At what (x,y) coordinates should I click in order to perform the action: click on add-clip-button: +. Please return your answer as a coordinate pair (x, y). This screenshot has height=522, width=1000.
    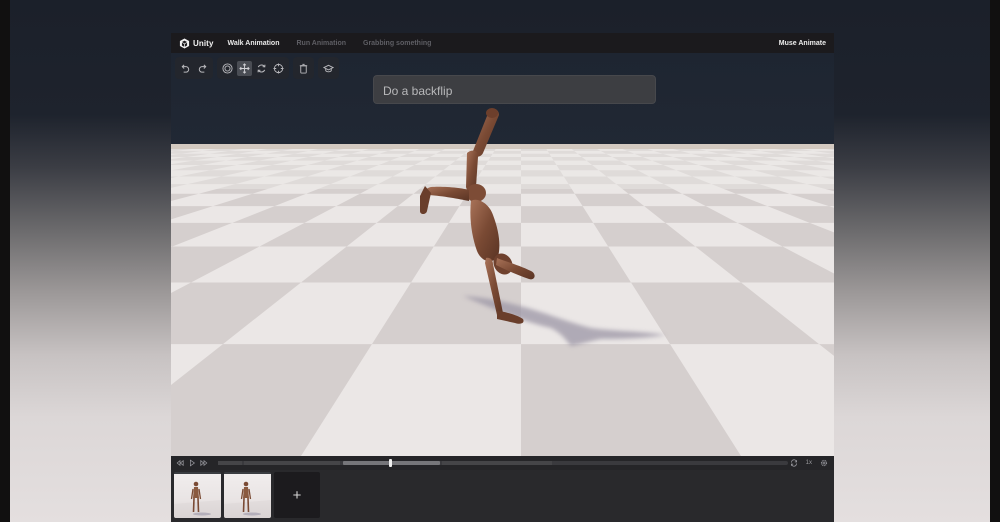
    Looking at the image, I should click on (297, 495).